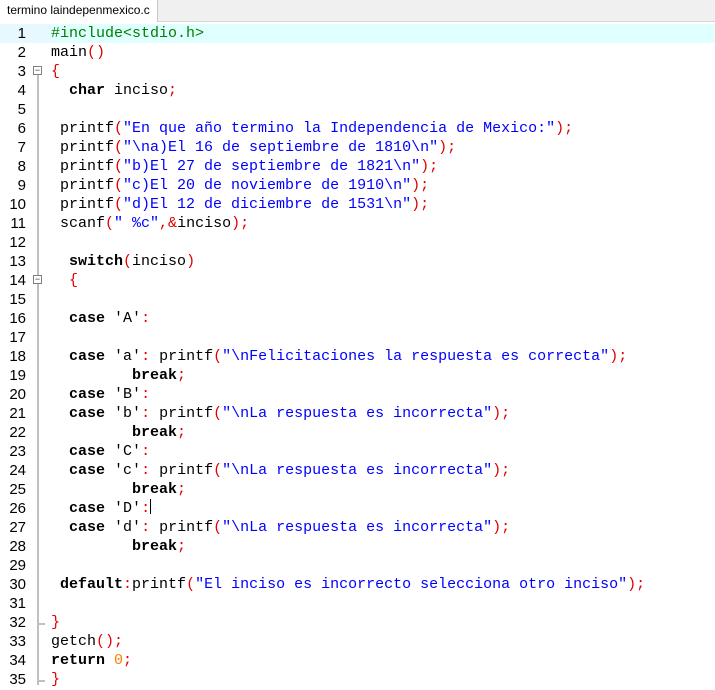 The image size is (715, 690). I want to click on code-token: (), so click(96, 52).